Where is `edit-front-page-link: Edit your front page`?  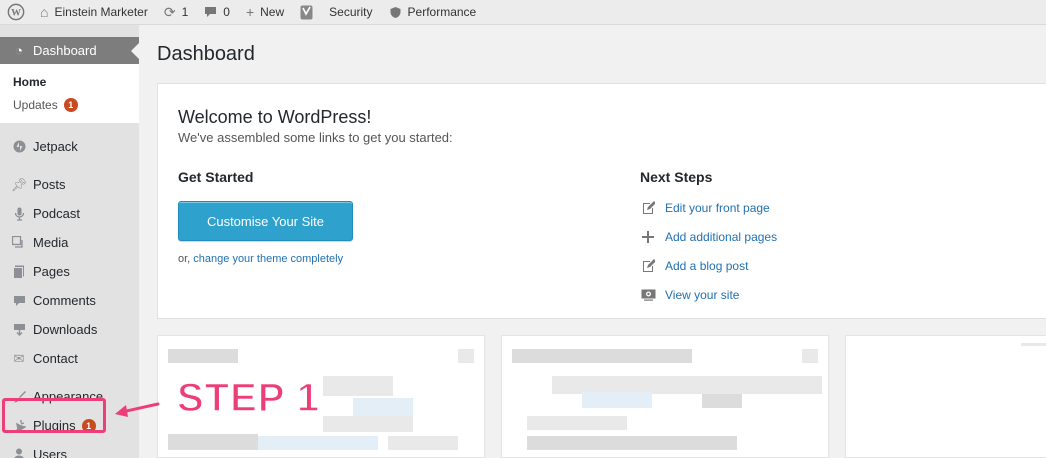 edit-front-page-link: Edit your front page is located at coordinates (708, 207).